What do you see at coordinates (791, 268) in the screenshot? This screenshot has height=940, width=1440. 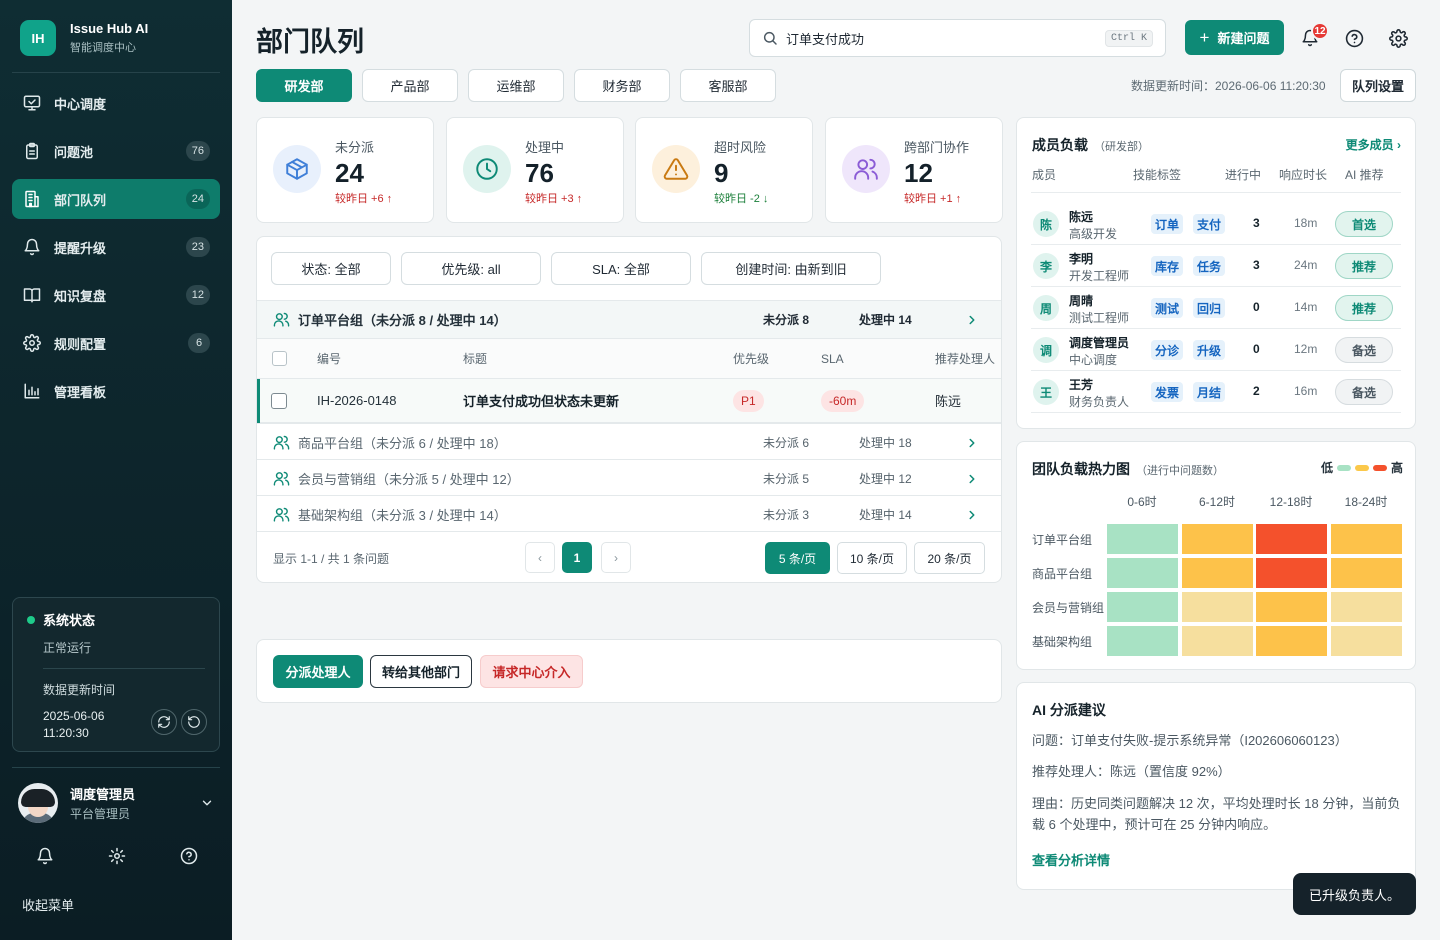 I see `created-time-sort: 创建时间: 由新到旧` at bounding box center [791, 268].